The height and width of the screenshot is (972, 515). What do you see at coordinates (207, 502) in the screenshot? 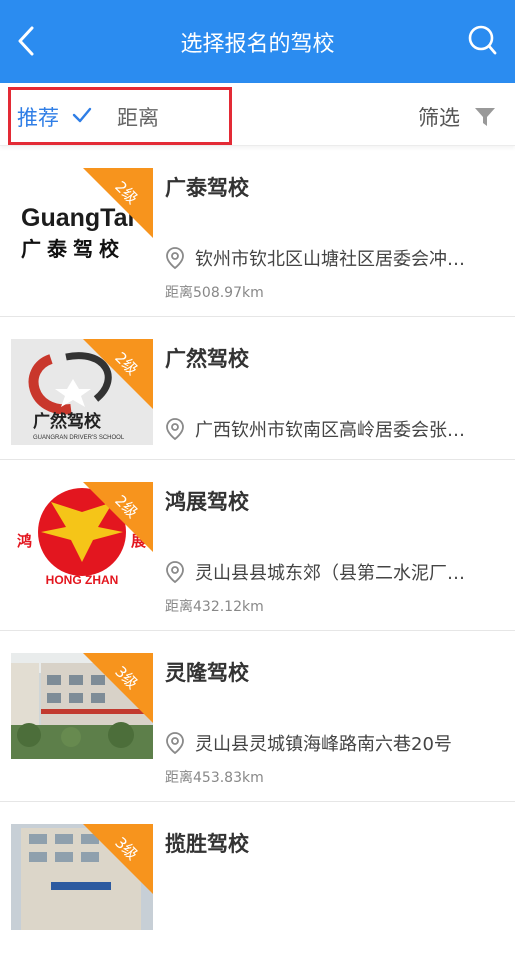
I see `school-name: 鸿展驾校` at bounding box center [207, 502].